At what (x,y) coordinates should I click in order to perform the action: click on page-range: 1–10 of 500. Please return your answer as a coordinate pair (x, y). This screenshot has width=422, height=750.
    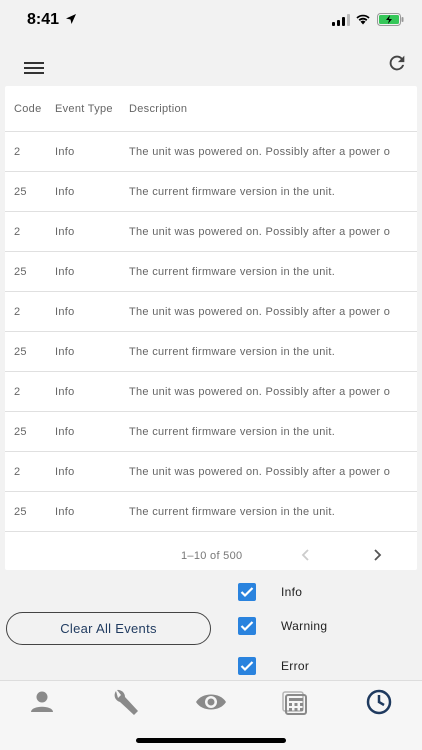
    Looking at the image, I should click on (212, 556).